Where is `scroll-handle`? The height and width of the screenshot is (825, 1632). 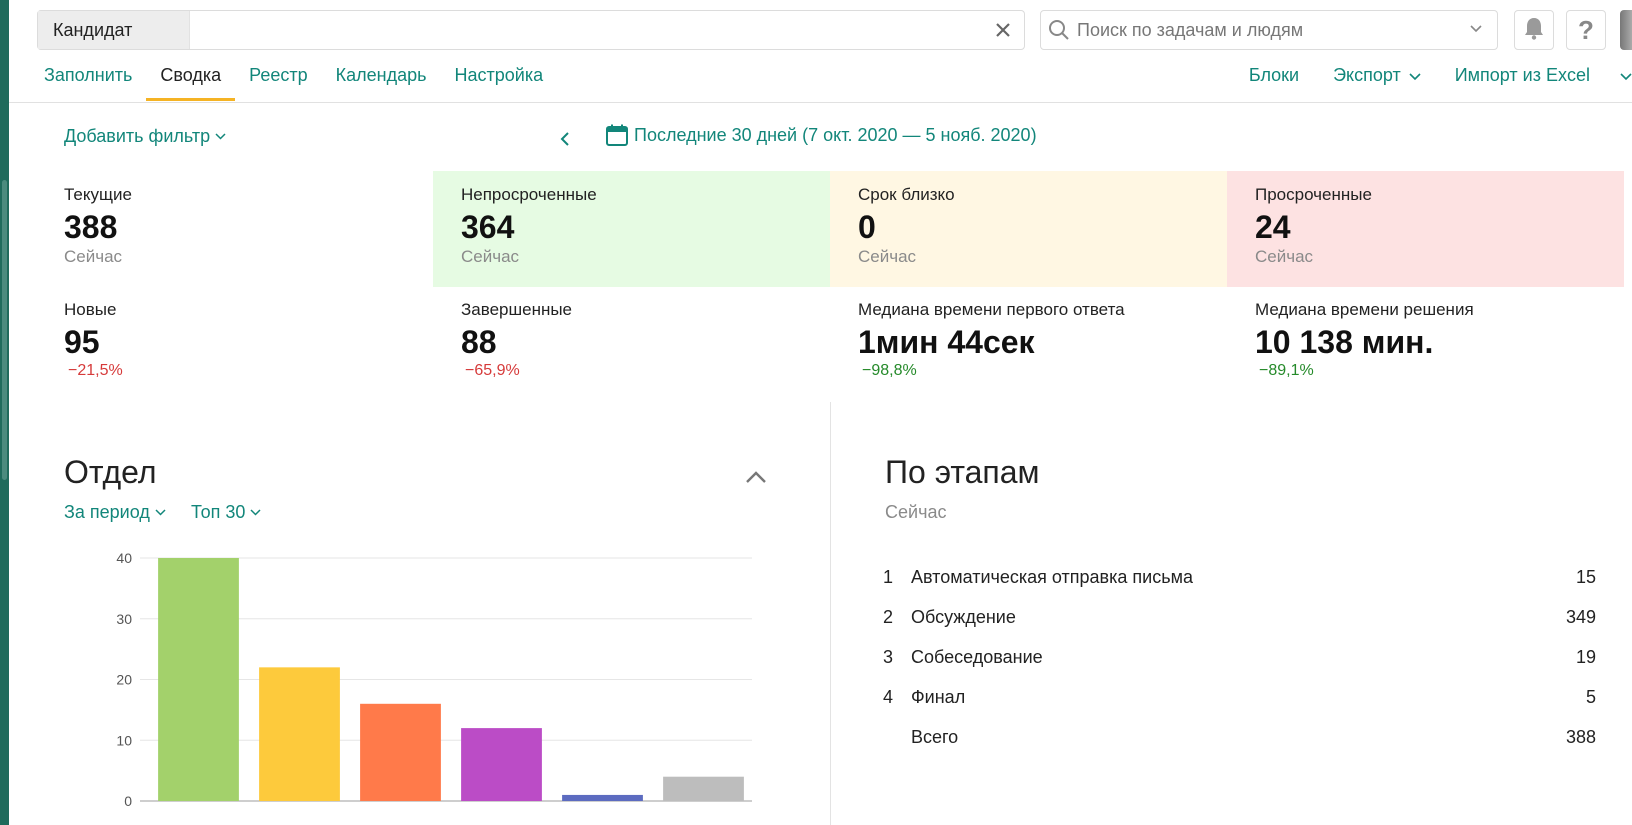
scroll-handle is located at coordinates (4, 330).